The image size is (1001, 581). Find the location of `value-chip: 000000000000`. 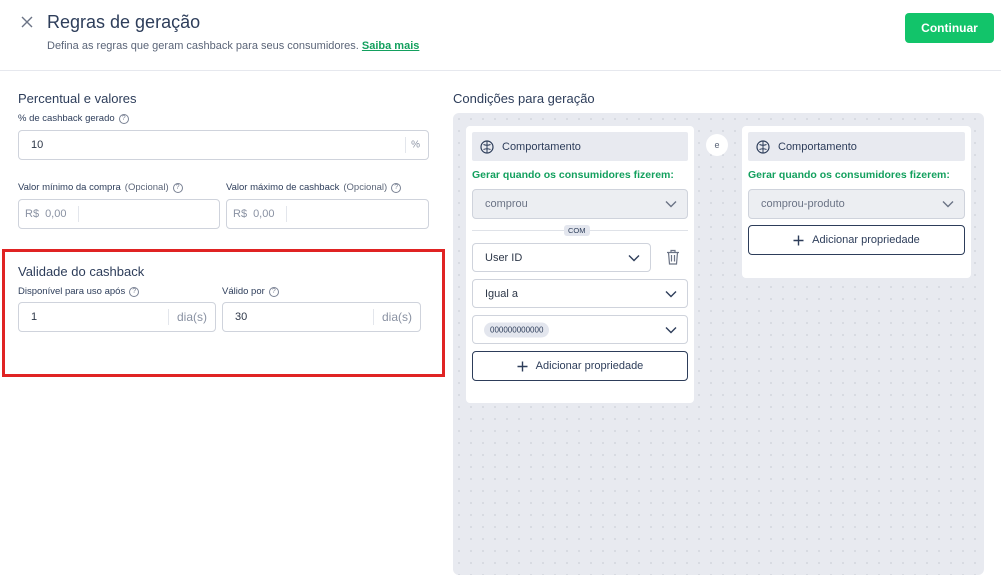

value-chip: 000000000000 is located at coordinates (517, 329).